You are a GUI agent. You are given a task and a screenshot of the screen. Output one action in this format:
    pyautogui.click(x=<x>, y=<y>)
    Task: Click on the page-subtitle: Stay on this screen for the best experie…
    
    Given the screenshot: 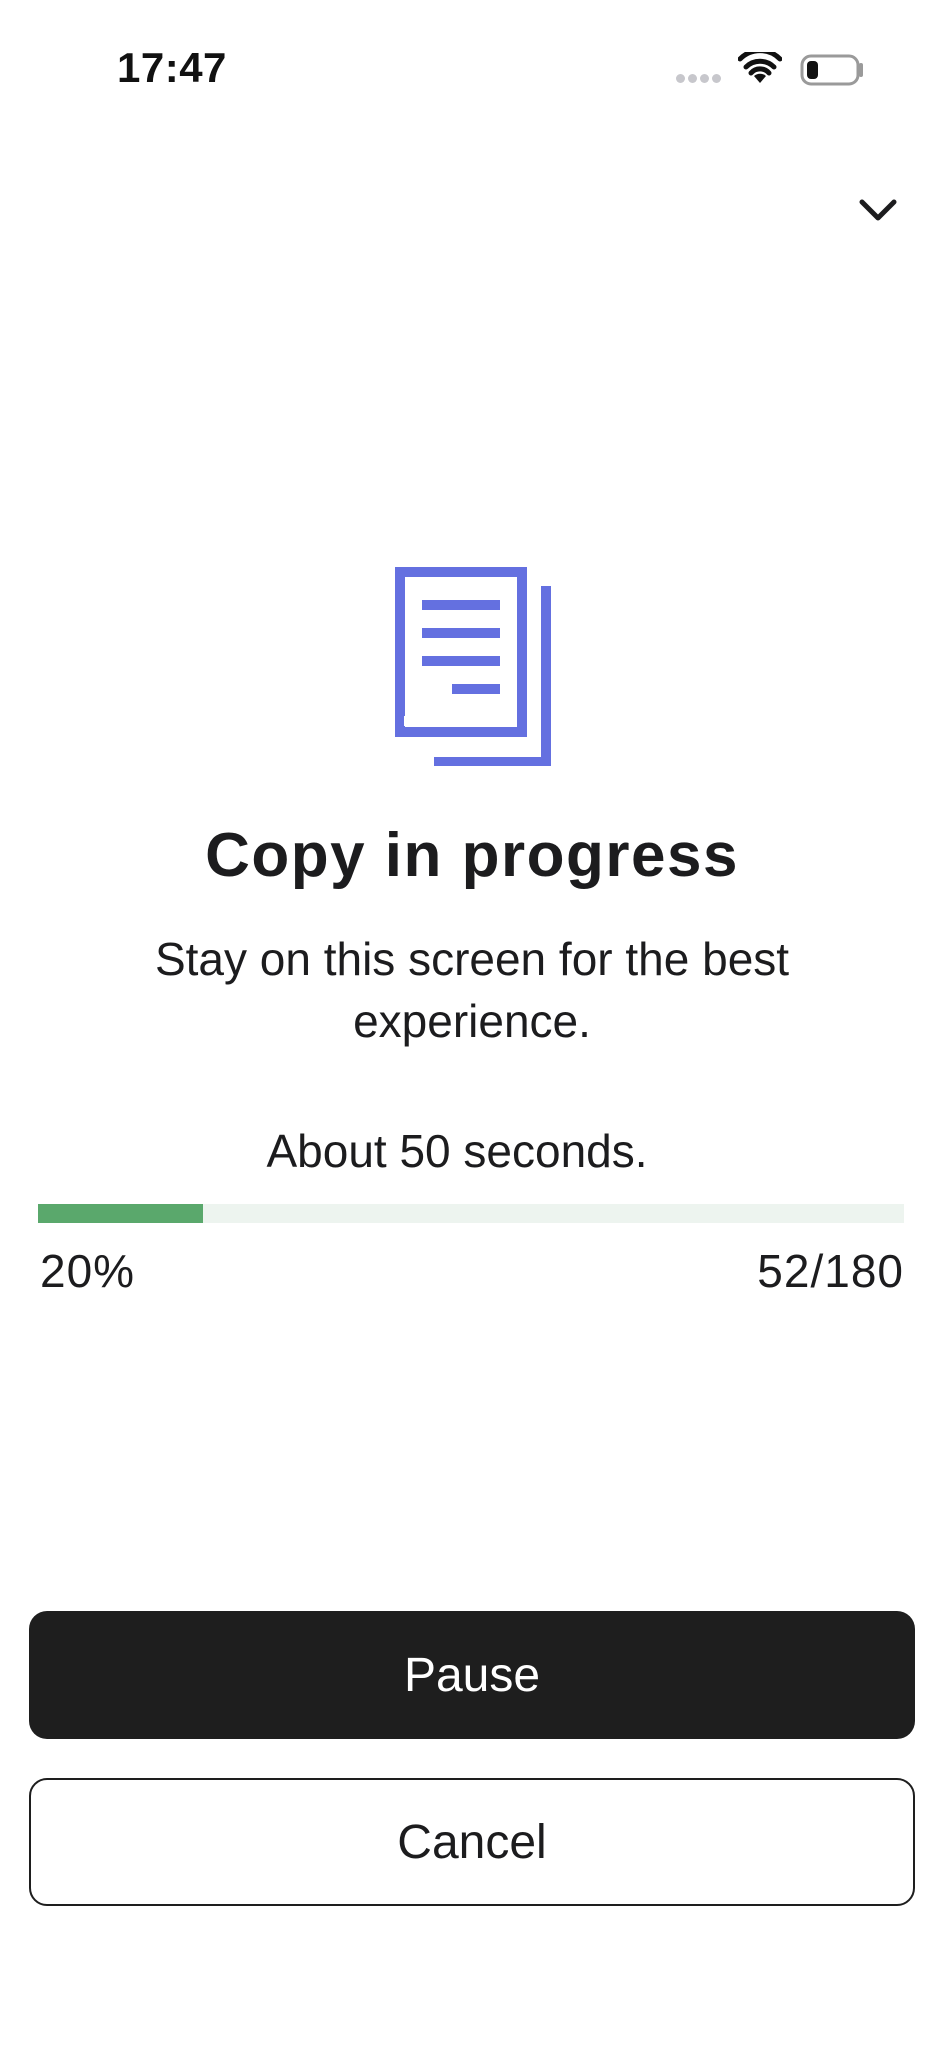 What is the action you would take?
    pyautogui.click(x=472, y=990)
    